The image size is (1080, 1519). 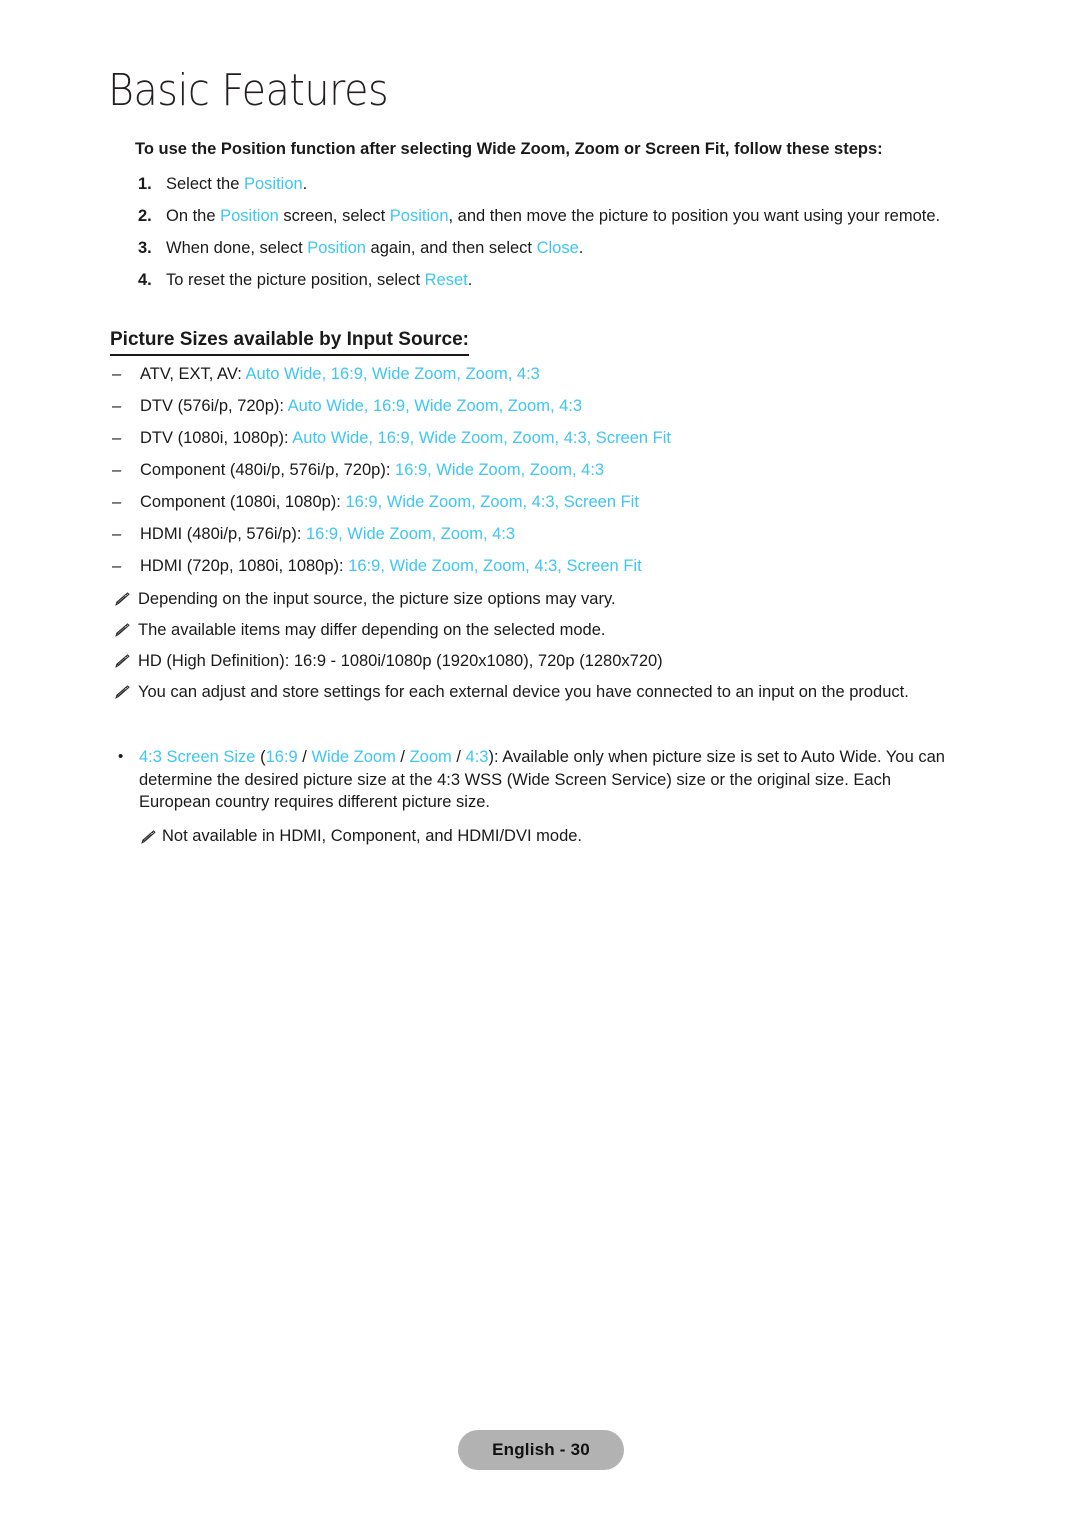 I want to click on bullet-part-4: Wide Zoom, so click(x=353, y=757).